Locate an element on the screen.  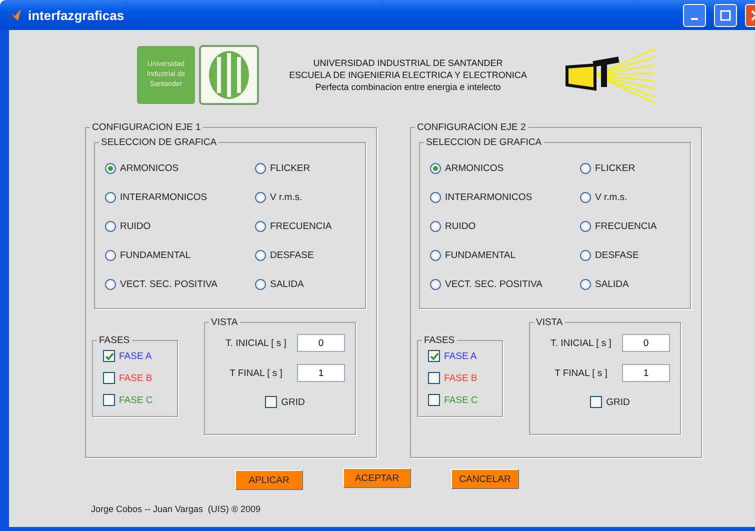
action-button: CANCELAR is located at coordinates (485, 479).